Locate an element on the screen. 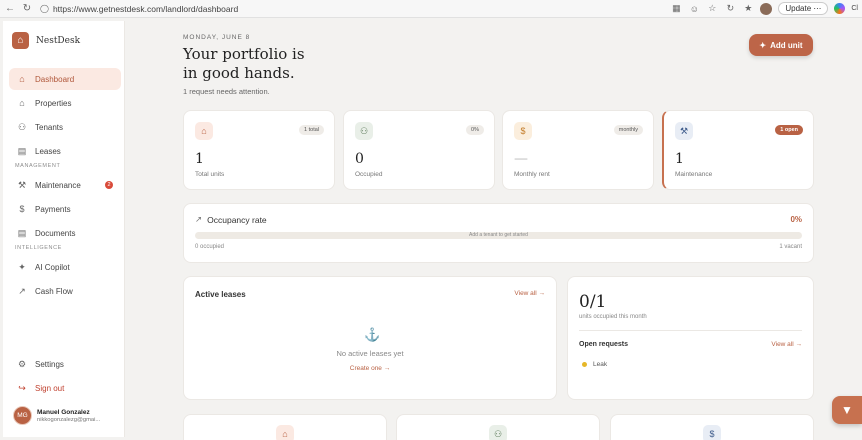 This screenshot has width=862, height=440. refresh-icon: ↻ is located at coordinates (730, 9).